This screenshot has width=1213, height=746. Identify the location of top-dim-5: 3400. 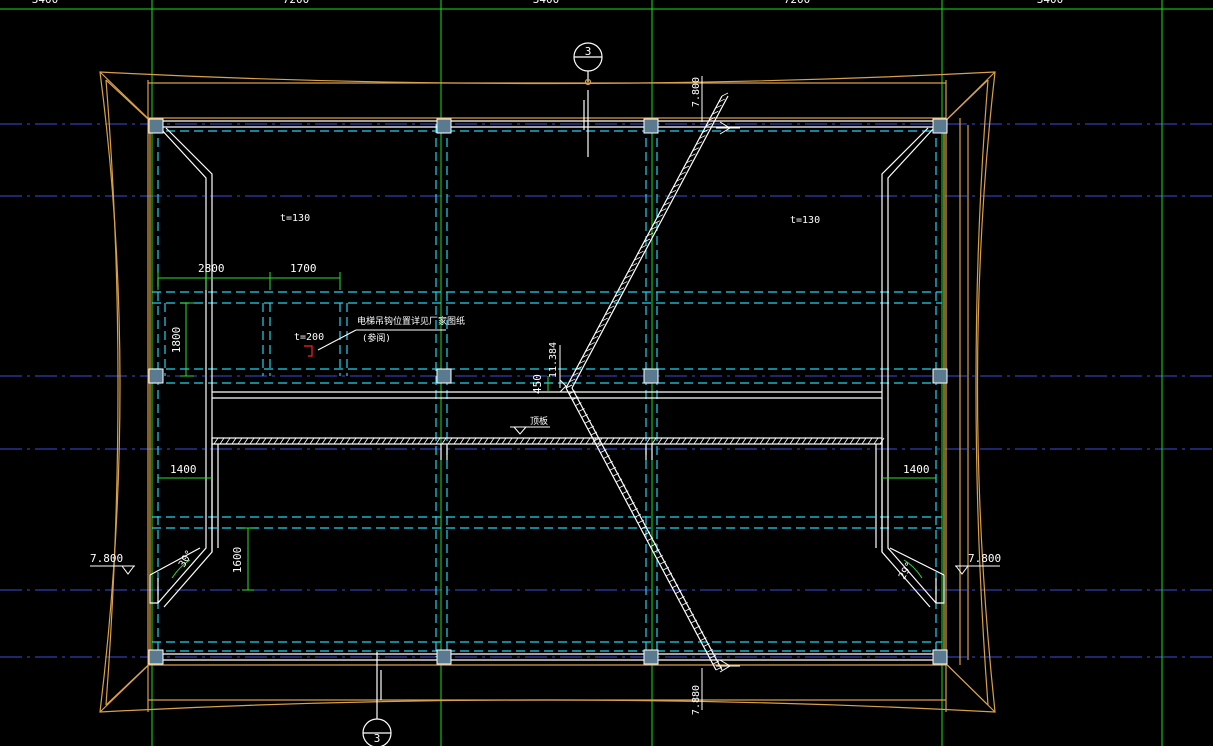
(1050, 3).